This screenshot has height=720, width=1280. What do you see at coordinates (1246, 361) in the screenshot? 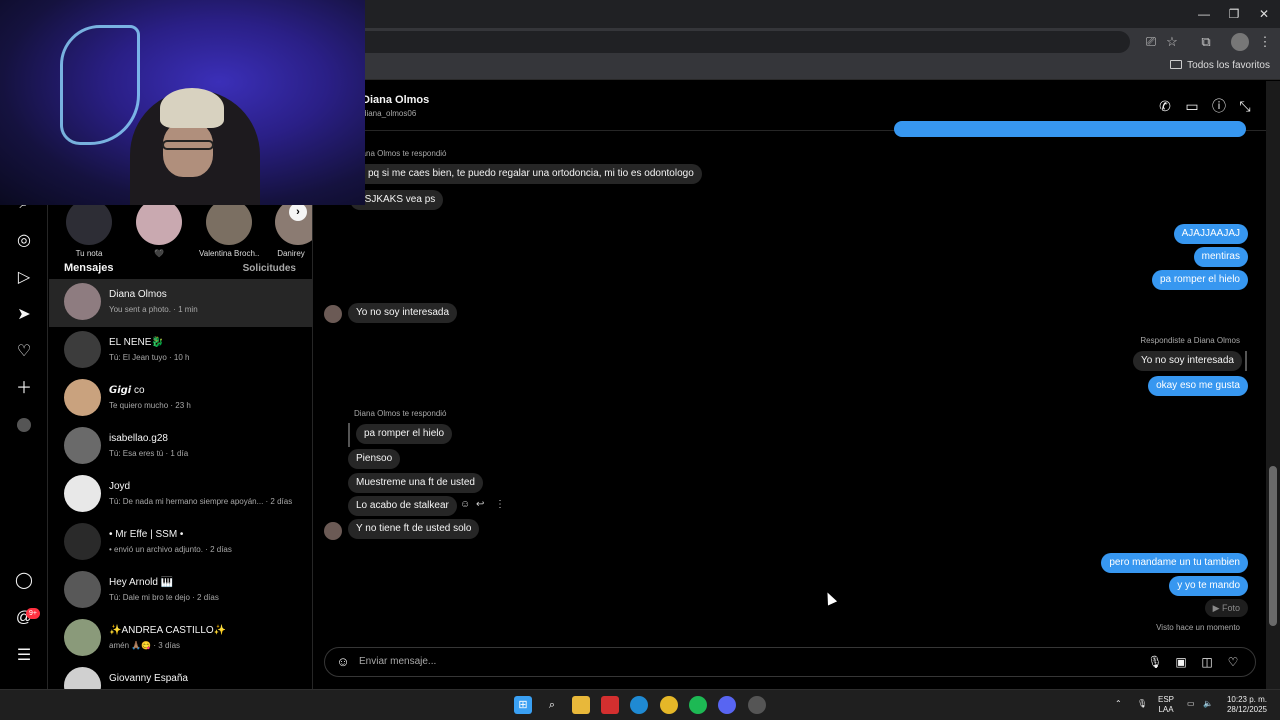
I see `quote-bar` at bounding box center [1246, 361].